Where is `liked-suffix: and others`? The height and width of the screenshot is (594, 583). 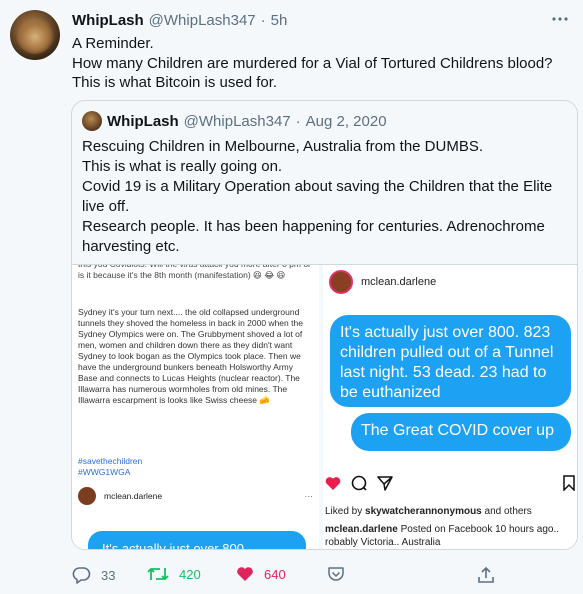
liked-suffix: and others is located at coordinates (506, 511).